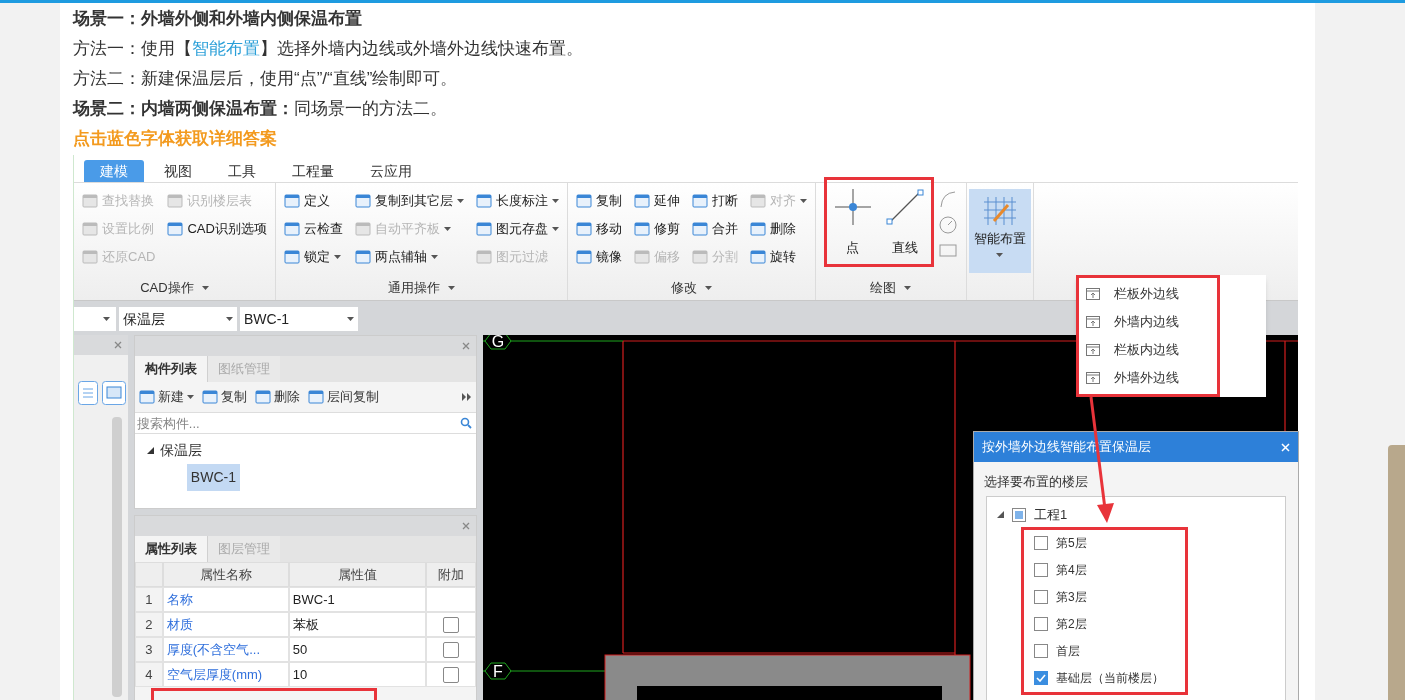  Describe the element at coordinates (598, 229) in the screenshot. I see `ribbon-button: 移动` at that location.